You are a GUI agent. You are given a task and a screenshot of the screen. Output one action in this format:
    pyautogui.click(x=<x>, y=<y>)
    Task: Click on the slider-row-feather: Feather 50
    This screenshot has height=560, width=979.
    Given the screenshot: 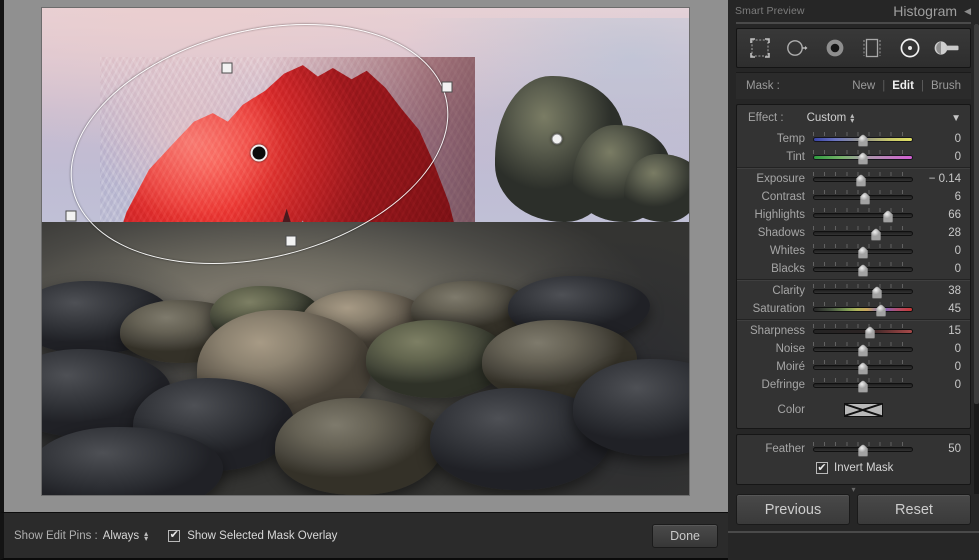 What is the action you would take?
    pyautogui.click(x=853, y=449)
    